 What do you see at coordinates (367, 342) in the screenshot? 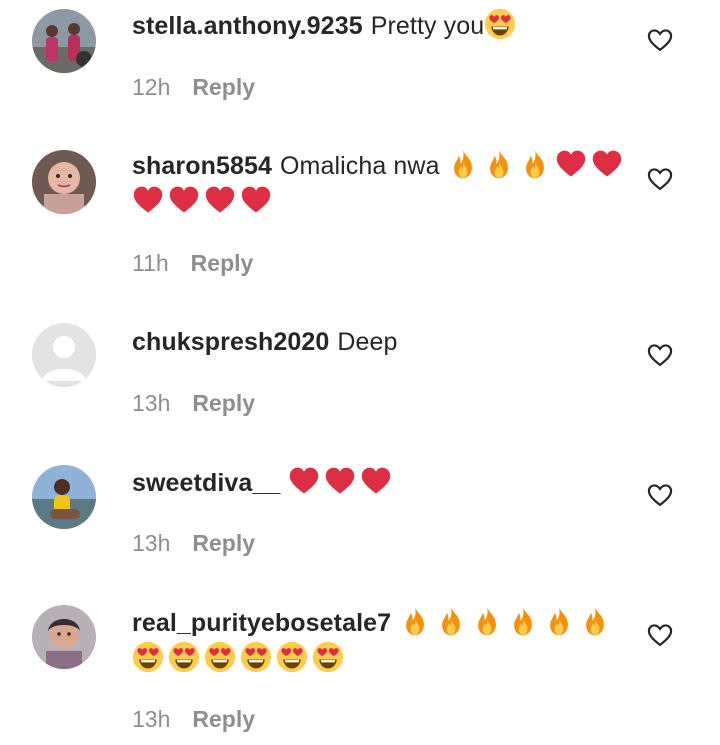
I see `comment-body: Deep` at bounding box center [367, 342].